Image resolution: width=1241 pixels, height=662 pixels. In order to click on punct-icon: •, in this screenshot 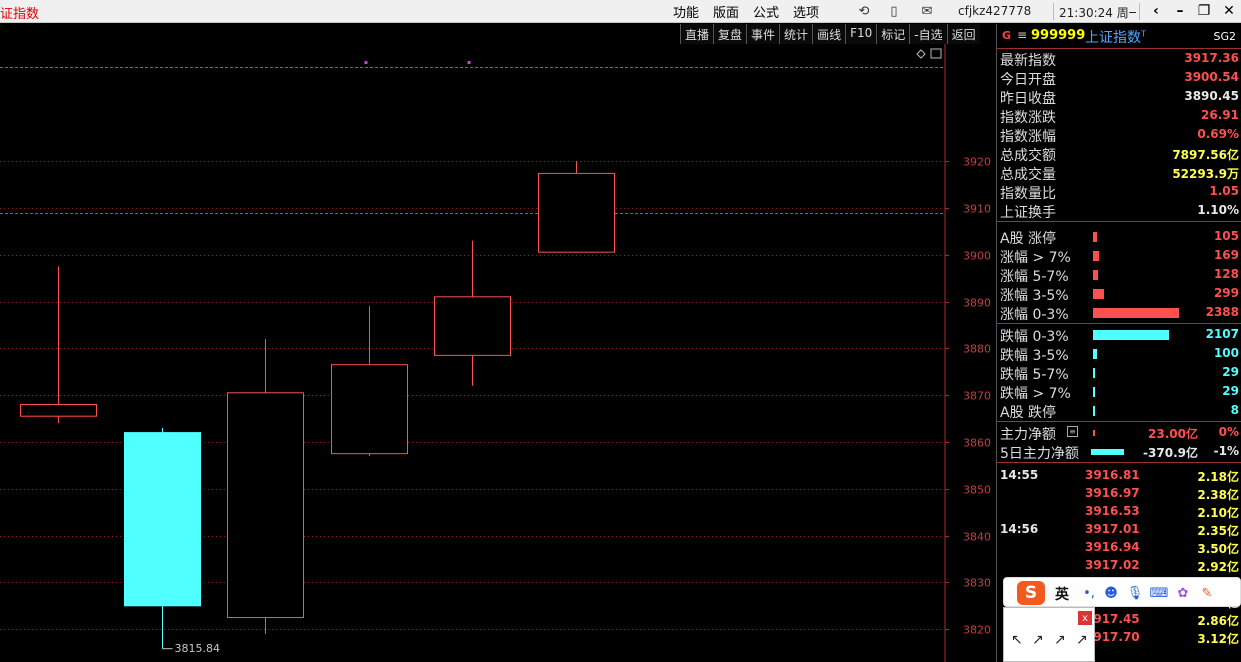, I will do `click(1089, 593)`.